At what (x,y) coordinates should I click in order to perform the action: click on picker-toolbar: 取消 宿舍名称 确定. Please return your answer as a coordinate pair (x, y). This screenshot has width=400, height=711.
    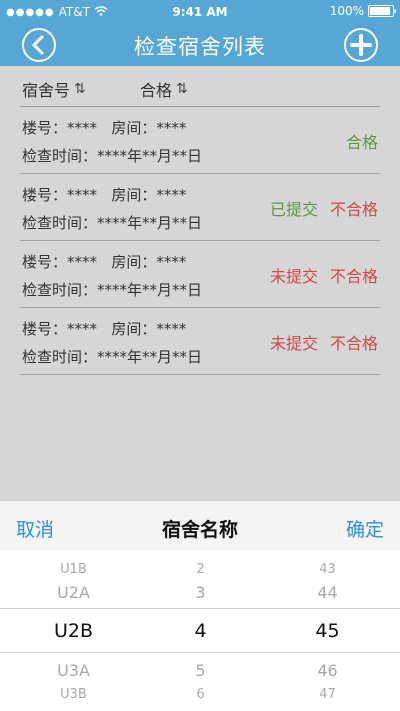
    Looking at the image, I should click on (200, 525).